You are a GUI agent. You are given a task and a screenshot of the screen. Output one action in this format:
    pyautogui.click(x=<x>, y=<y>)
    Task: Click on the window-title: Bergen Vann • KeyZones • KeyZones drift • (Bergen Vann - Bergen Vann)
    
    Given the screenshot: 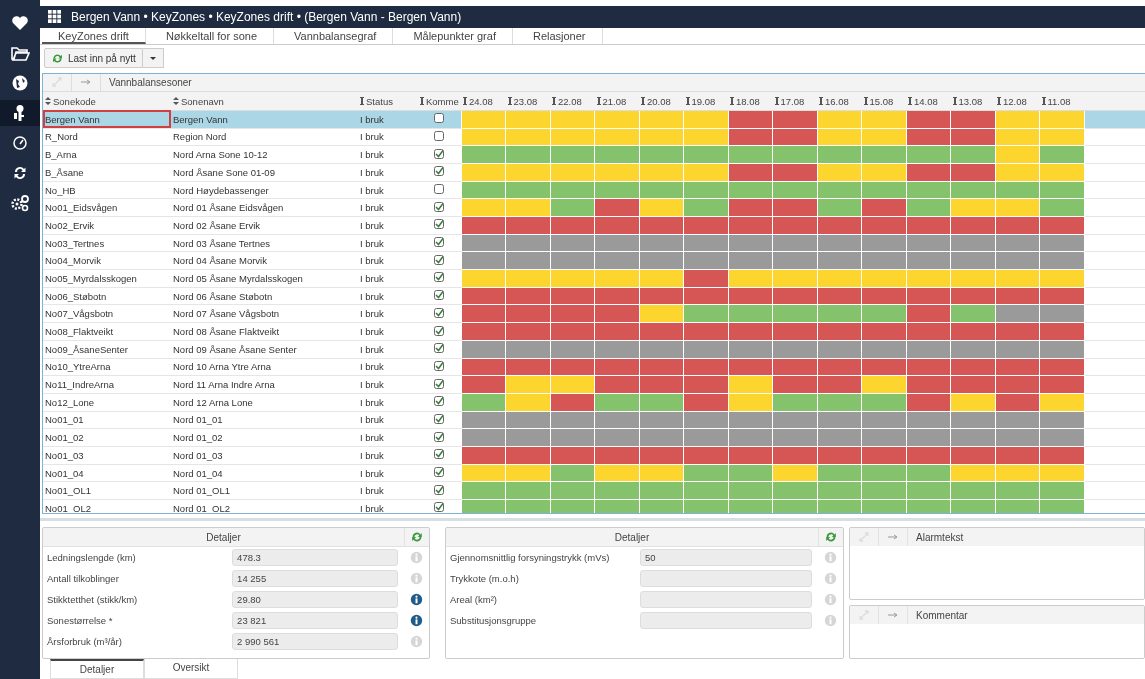 What is the action you would take?
    pyautogui.click(x=266, y=16)
    